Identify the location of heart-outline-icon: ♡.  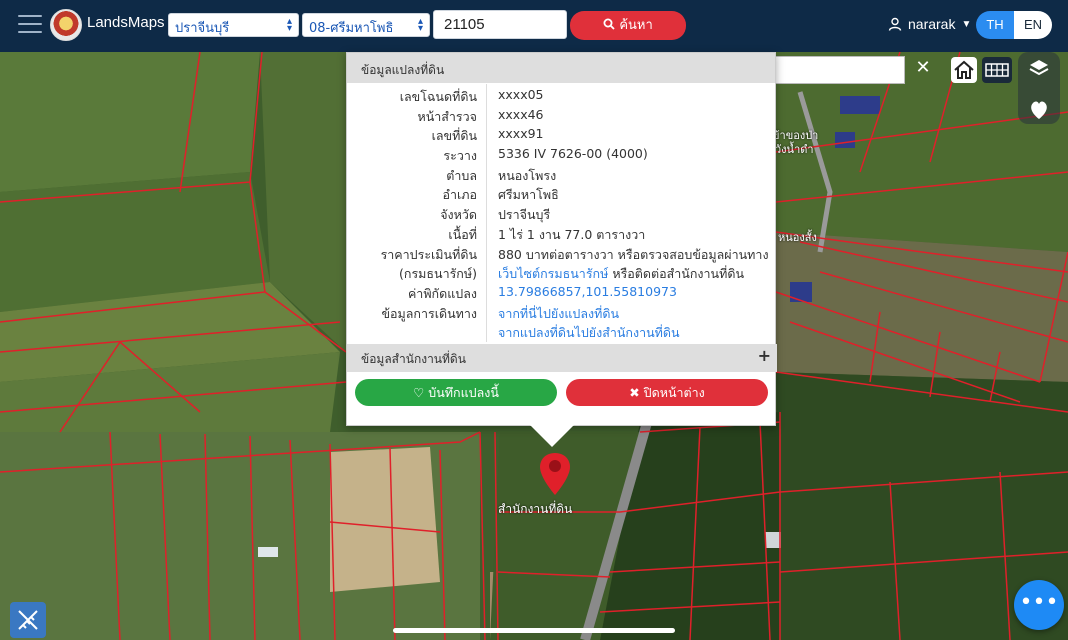
(419, 392).